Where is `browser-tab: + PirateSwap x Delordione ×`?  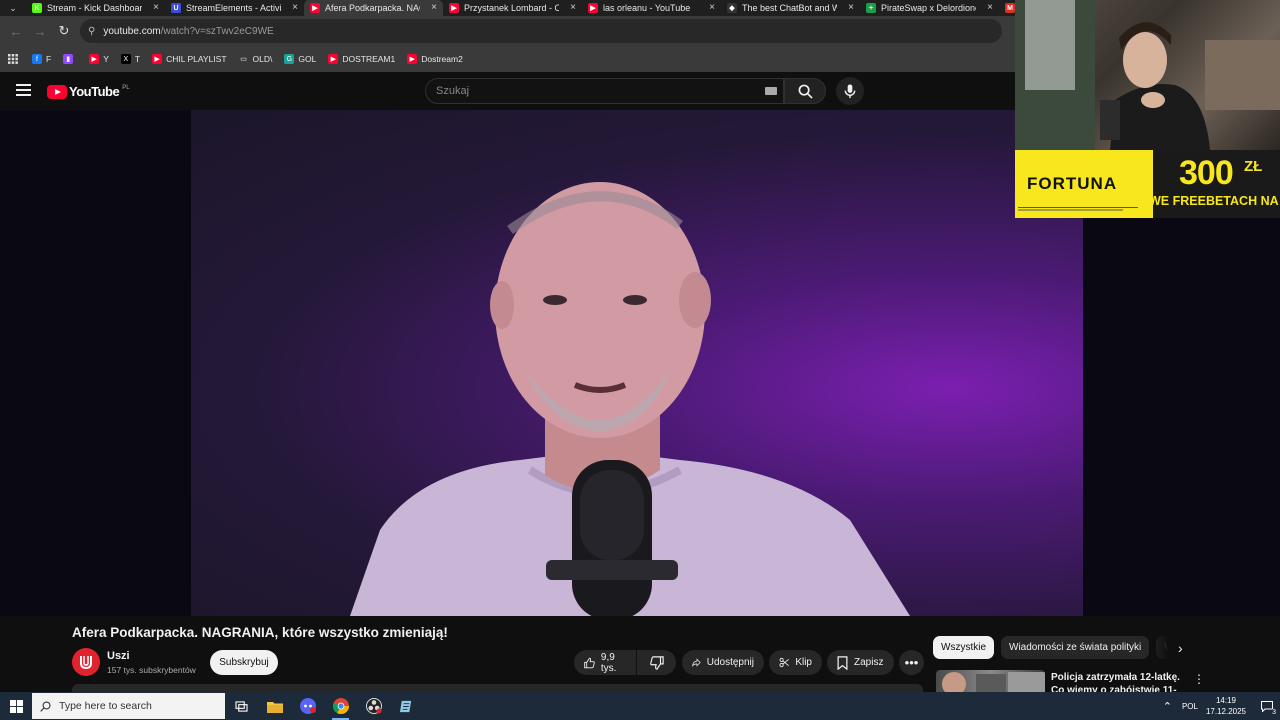 browser-tab: + PirateSwap x Delordione × is located at coordinates (929, 8).